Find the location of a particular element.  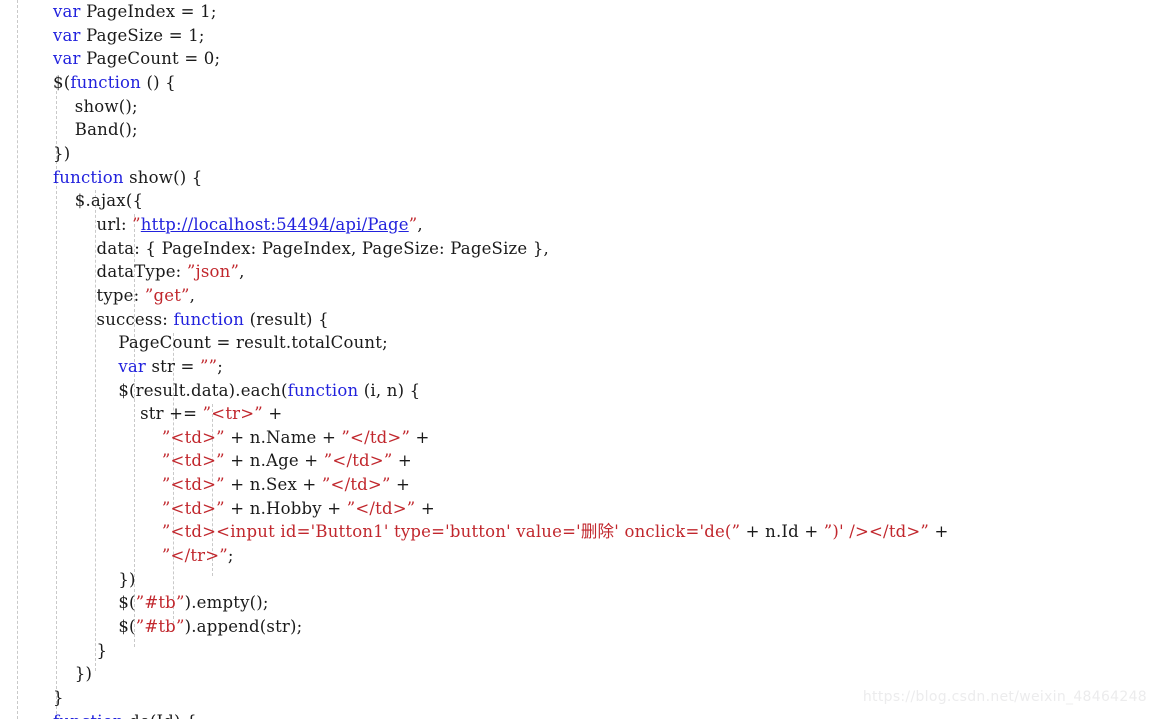

code-line: ”<td>” + n.Name + ”</td>” + is located at coordinates (295, 437).